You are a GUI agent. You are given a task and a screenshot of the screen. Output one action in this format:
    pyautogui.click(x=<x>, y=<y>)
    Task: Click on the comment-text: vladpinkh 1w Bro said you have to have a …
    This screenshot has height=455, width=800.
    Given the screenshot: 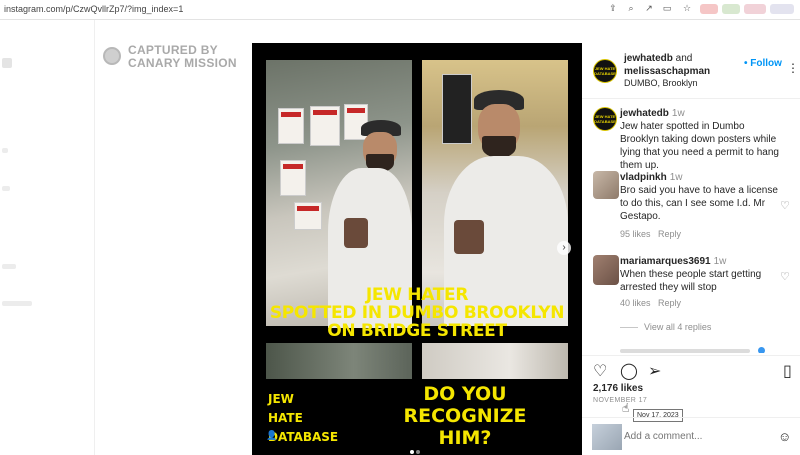 What is the action you would take?
    pyautogui.click(x=700, y=197)
    